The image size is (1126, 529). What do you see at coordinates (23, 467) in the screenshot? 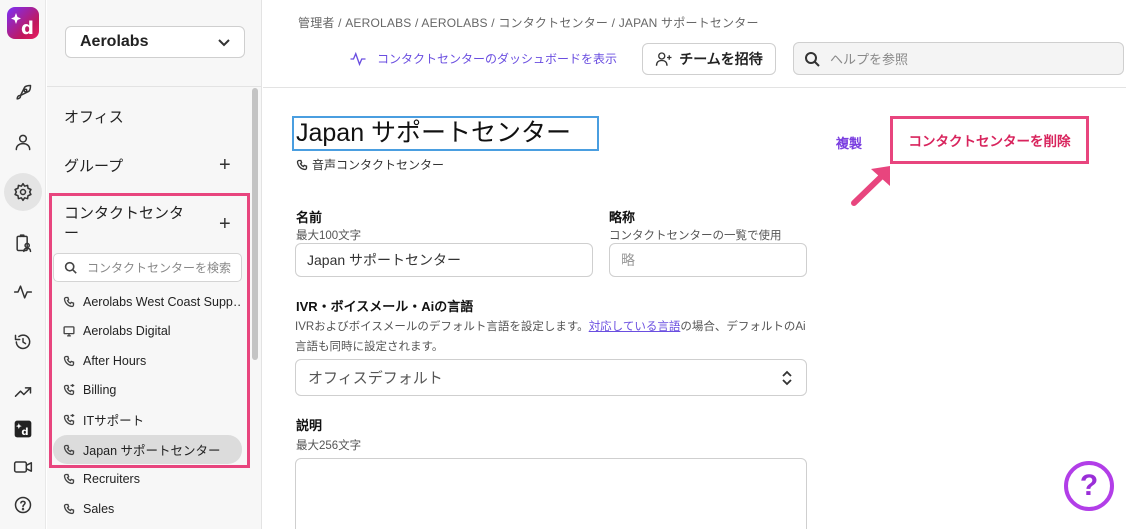
I see `video-icon` at bounding box center [23, 467].